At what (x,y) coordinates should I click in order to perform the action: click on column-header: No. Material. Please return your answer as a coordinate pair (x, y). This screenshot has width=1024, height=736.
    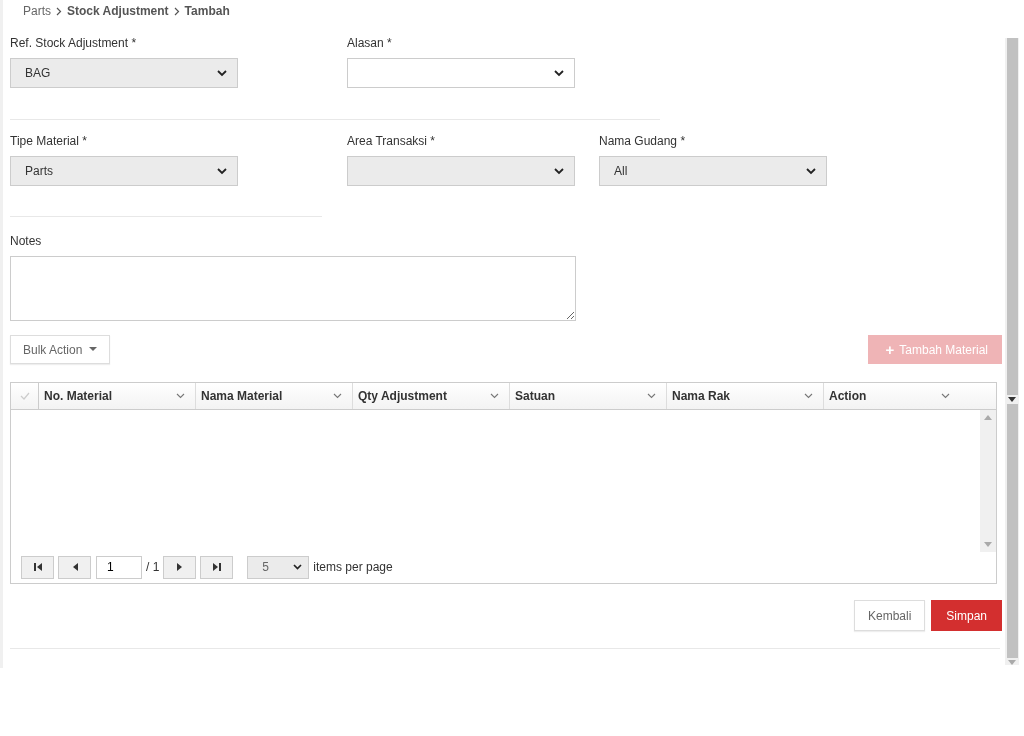
    Looking at the image, I should click on (117, 396).